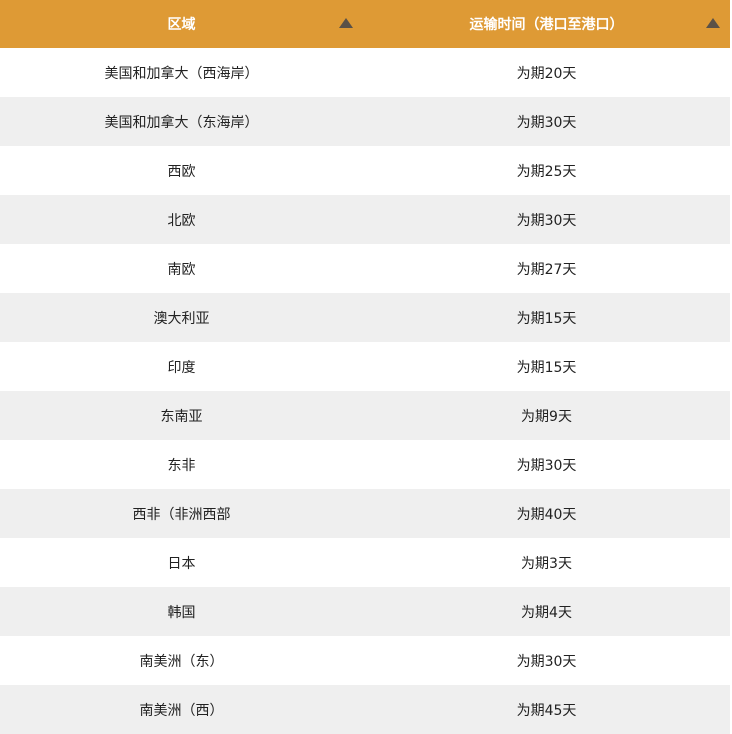 The image size is (732, 734). I want to click on cell-region: 日本, so click(181, 562).